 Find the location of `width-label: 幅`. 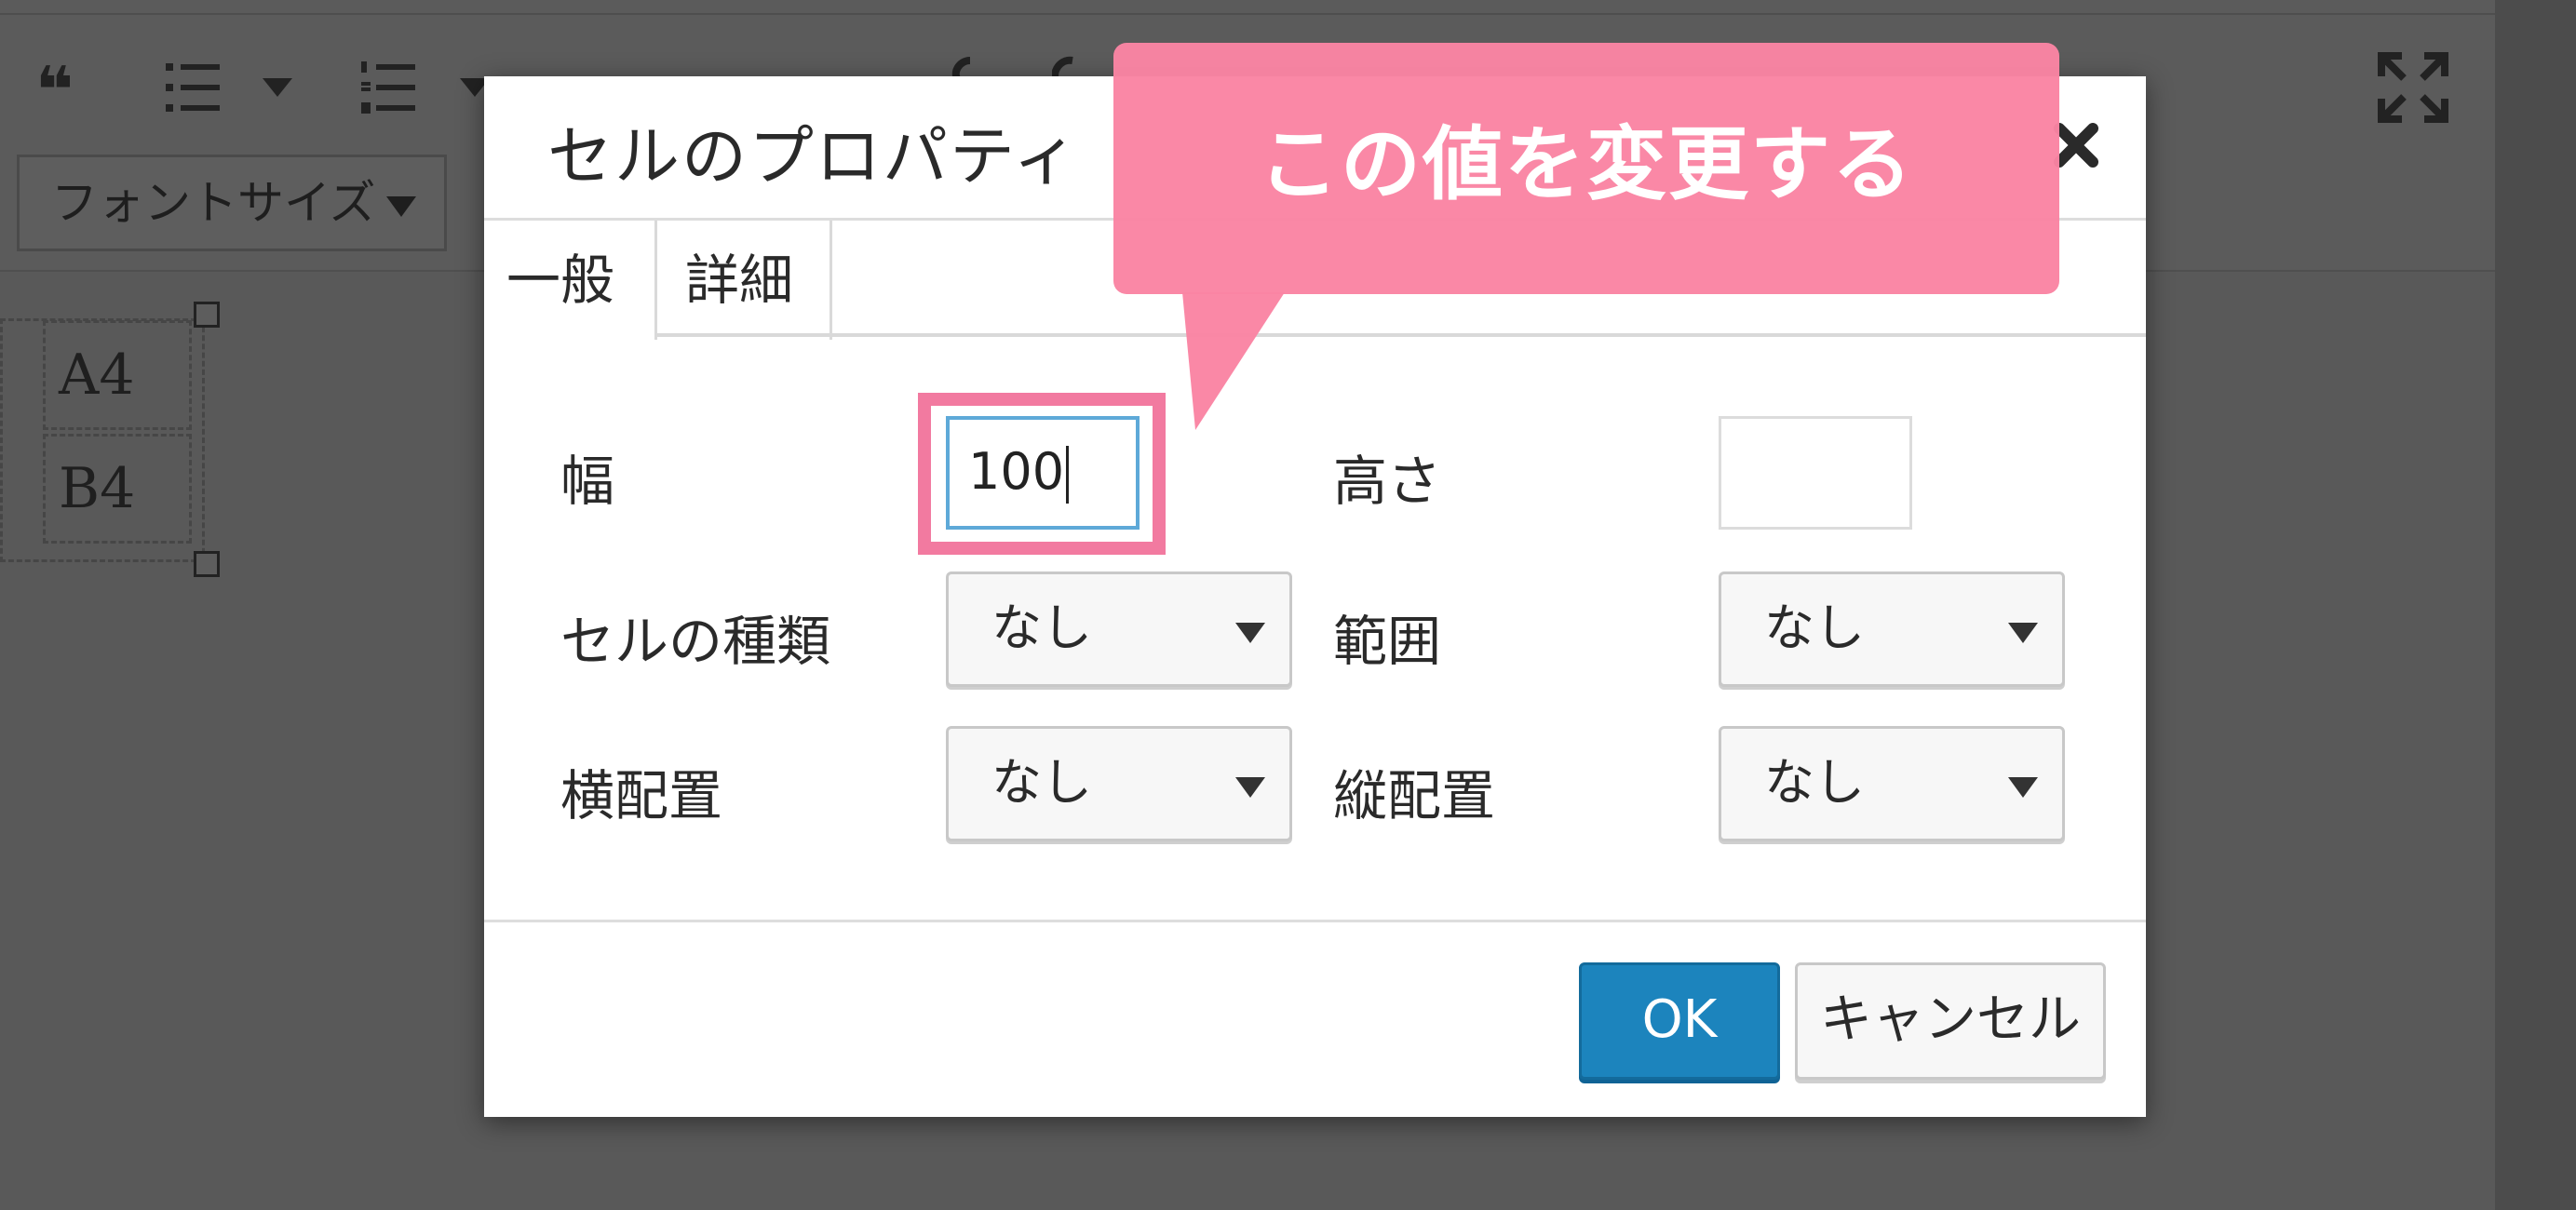

width-label: 幅 is located at coordinates (587, 481).